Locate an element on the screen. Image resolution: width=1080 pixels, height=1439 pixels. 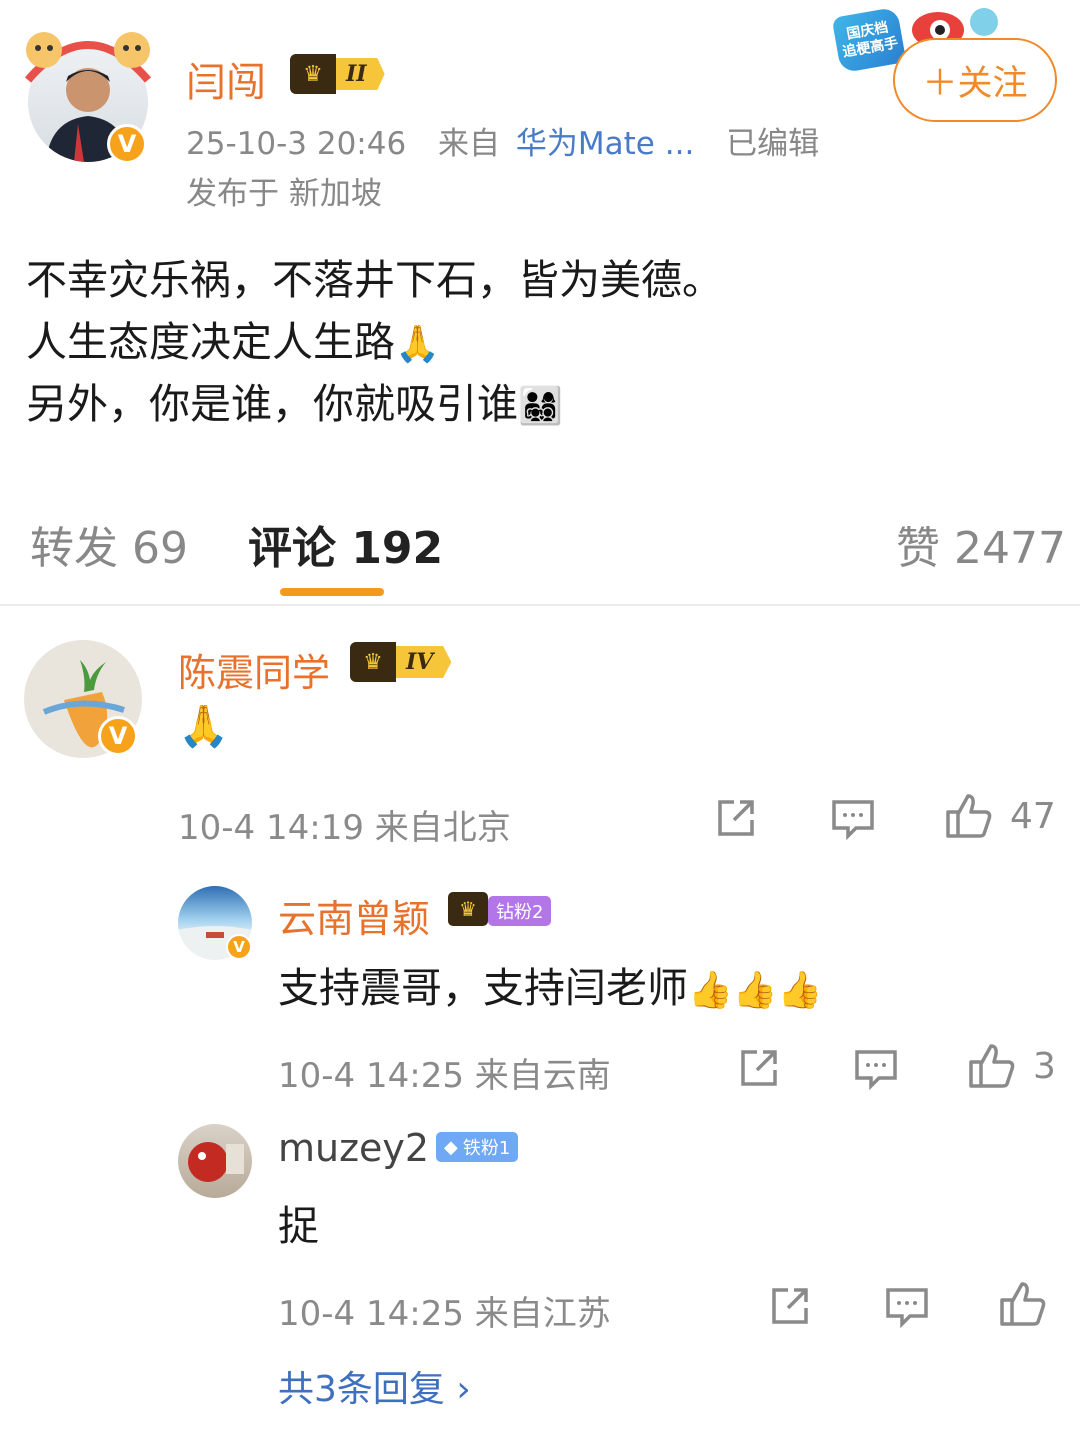
like-button: 47 is located at coordinates (1000, 816).